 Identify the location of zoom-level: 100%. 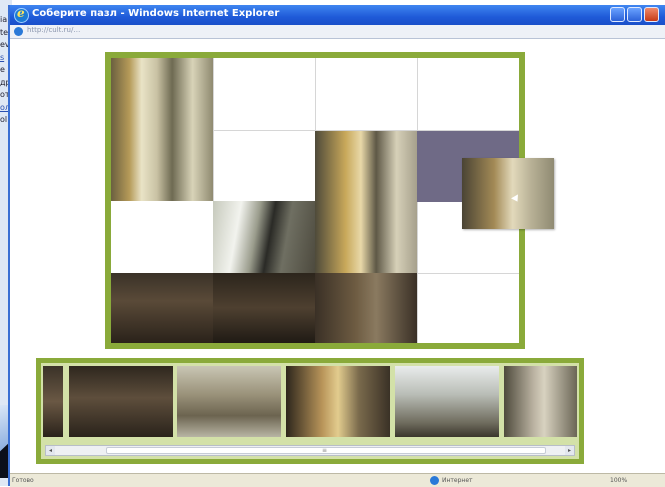
(618, 480).